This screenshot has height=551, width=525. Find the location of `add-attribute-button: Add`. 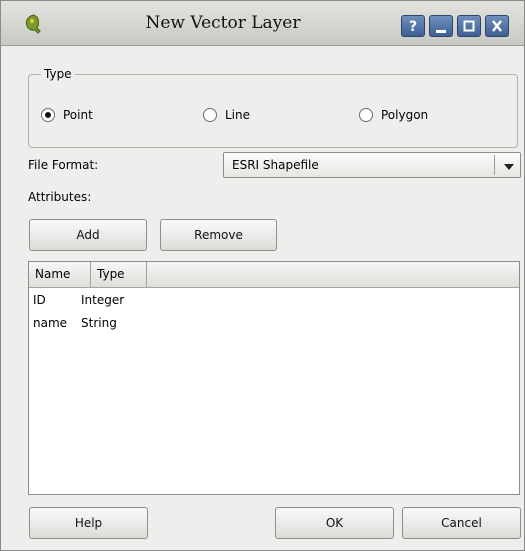

add-attribute-button: Add is located at coordinates (88, 235).